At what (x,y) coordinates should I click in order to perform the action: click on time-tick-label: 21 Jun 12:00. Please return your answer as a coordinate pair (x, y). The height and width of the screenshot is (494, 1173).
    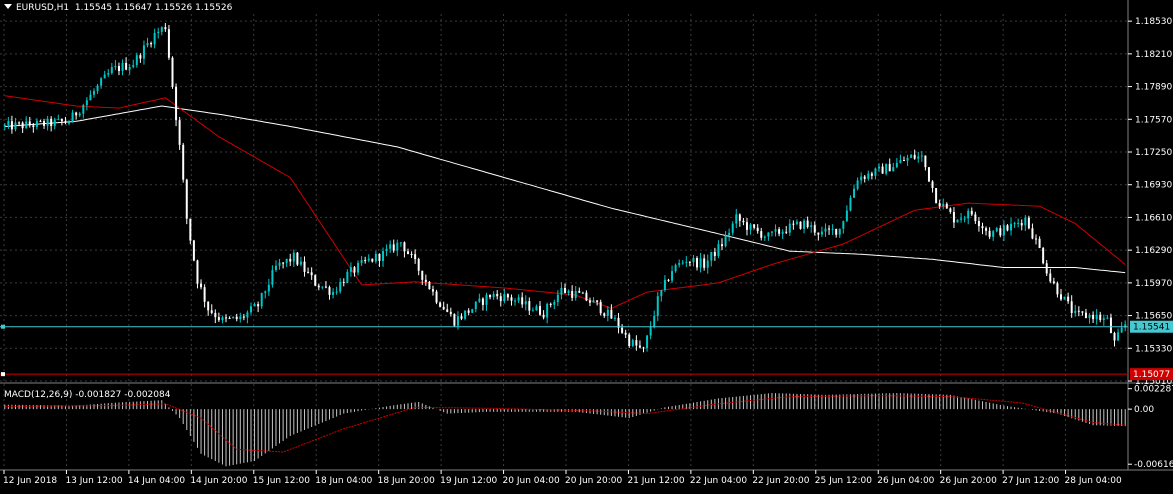
    Looking at the image, I should click on (655, 481).